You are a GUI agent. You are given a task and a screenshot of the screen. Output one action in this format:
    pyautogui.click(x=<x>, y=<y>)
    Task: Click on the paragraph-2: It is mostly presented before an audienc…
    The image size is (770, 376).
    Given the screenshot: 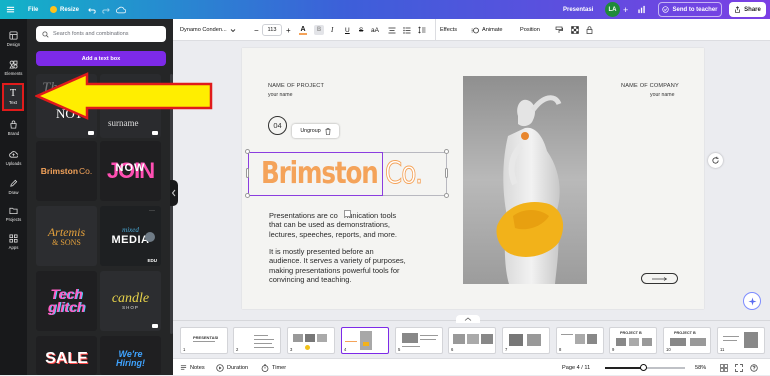 What is the action you would take?
    pyautogui.click(x=337, y=266)
    